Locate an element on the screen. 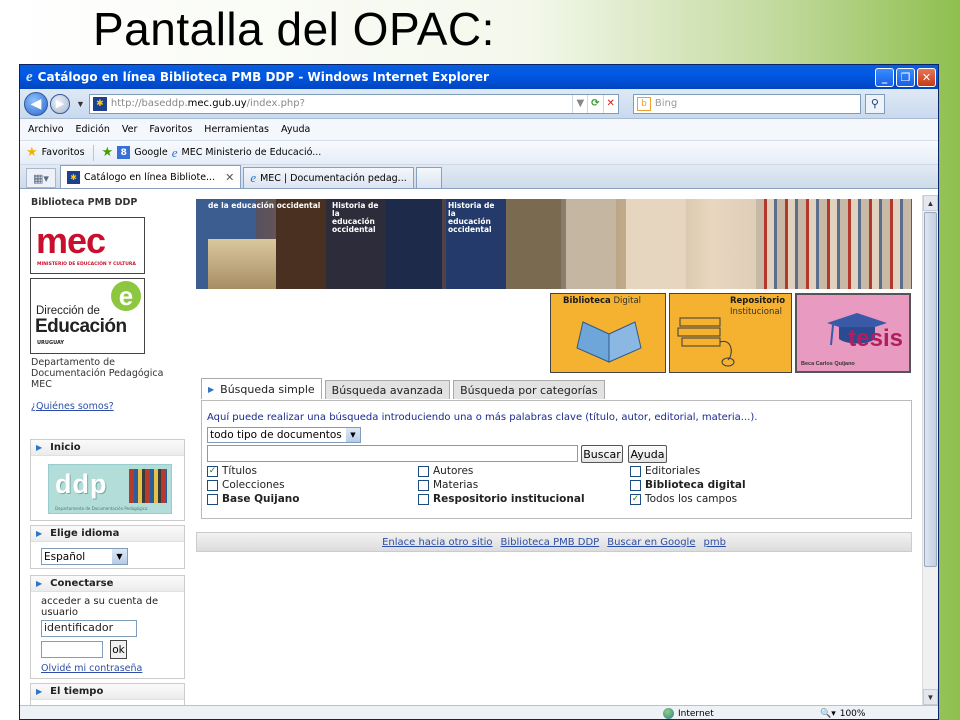  close-window-button: ✕ is located at coordinates (926, 77).